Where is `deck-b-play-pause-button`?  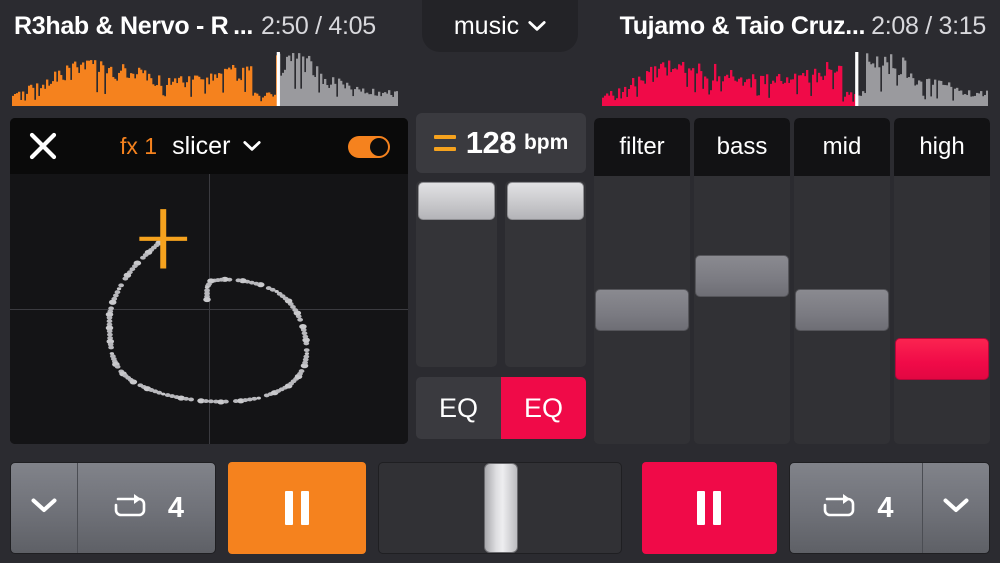
deck-b-play-pause-button is located at coordinates (709, 508).